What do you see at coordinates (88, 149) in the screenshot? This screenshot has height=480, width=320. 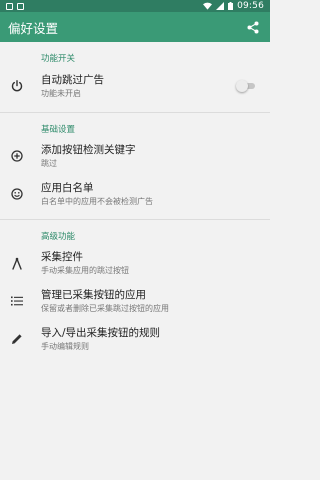 I see `item-title: 添加按钮检测关键字` at bounding box center [88, 149].